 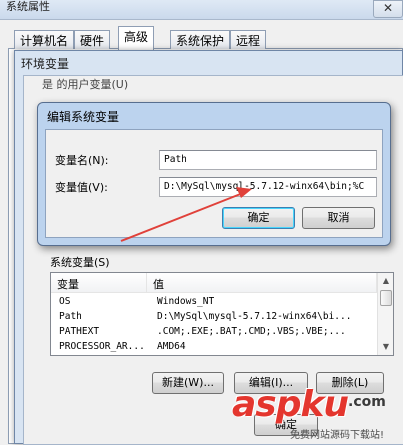 I want to click on scroll-up-icon: ▲, so click(x=385, y=281).